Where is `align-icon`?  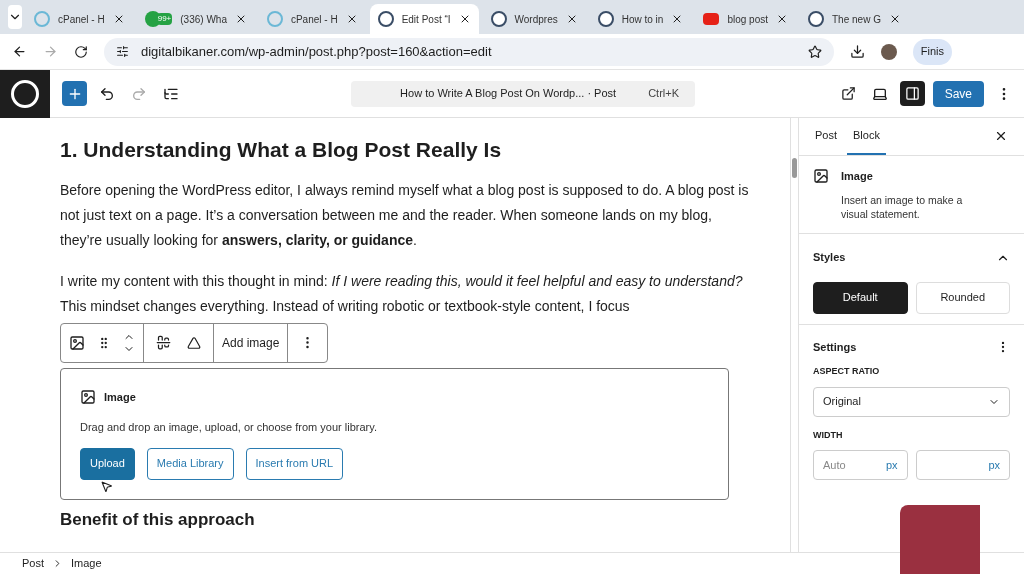
align-icon is located at coordinates (163, 342).